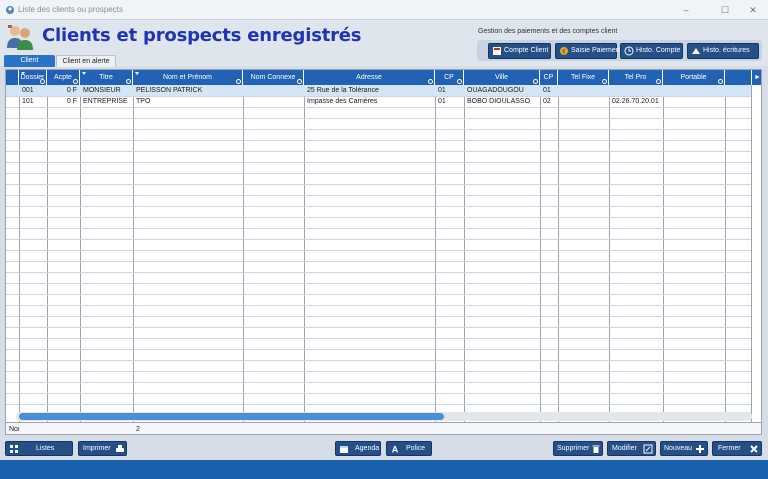  What do you see at coordinates (63, 77) in the screenshot?
I see `col-header-acpte: Acpte` at bounding box center [63, 77].